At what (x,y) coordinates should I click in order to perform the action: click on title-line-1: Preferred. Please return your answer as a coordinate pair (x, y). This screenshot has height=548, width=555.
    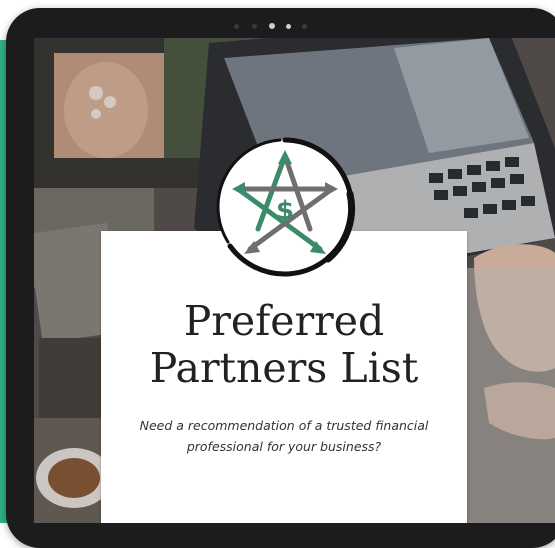
    Looking at the image, I should click on (284, 321).